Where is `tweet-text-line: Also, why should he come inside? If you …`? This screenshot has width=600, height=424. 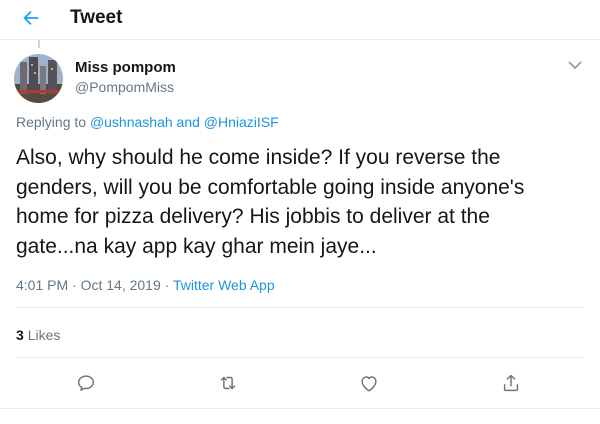
tweet-text-line: Also, why should he come inside? If you … is located at coordinates (258, 157).